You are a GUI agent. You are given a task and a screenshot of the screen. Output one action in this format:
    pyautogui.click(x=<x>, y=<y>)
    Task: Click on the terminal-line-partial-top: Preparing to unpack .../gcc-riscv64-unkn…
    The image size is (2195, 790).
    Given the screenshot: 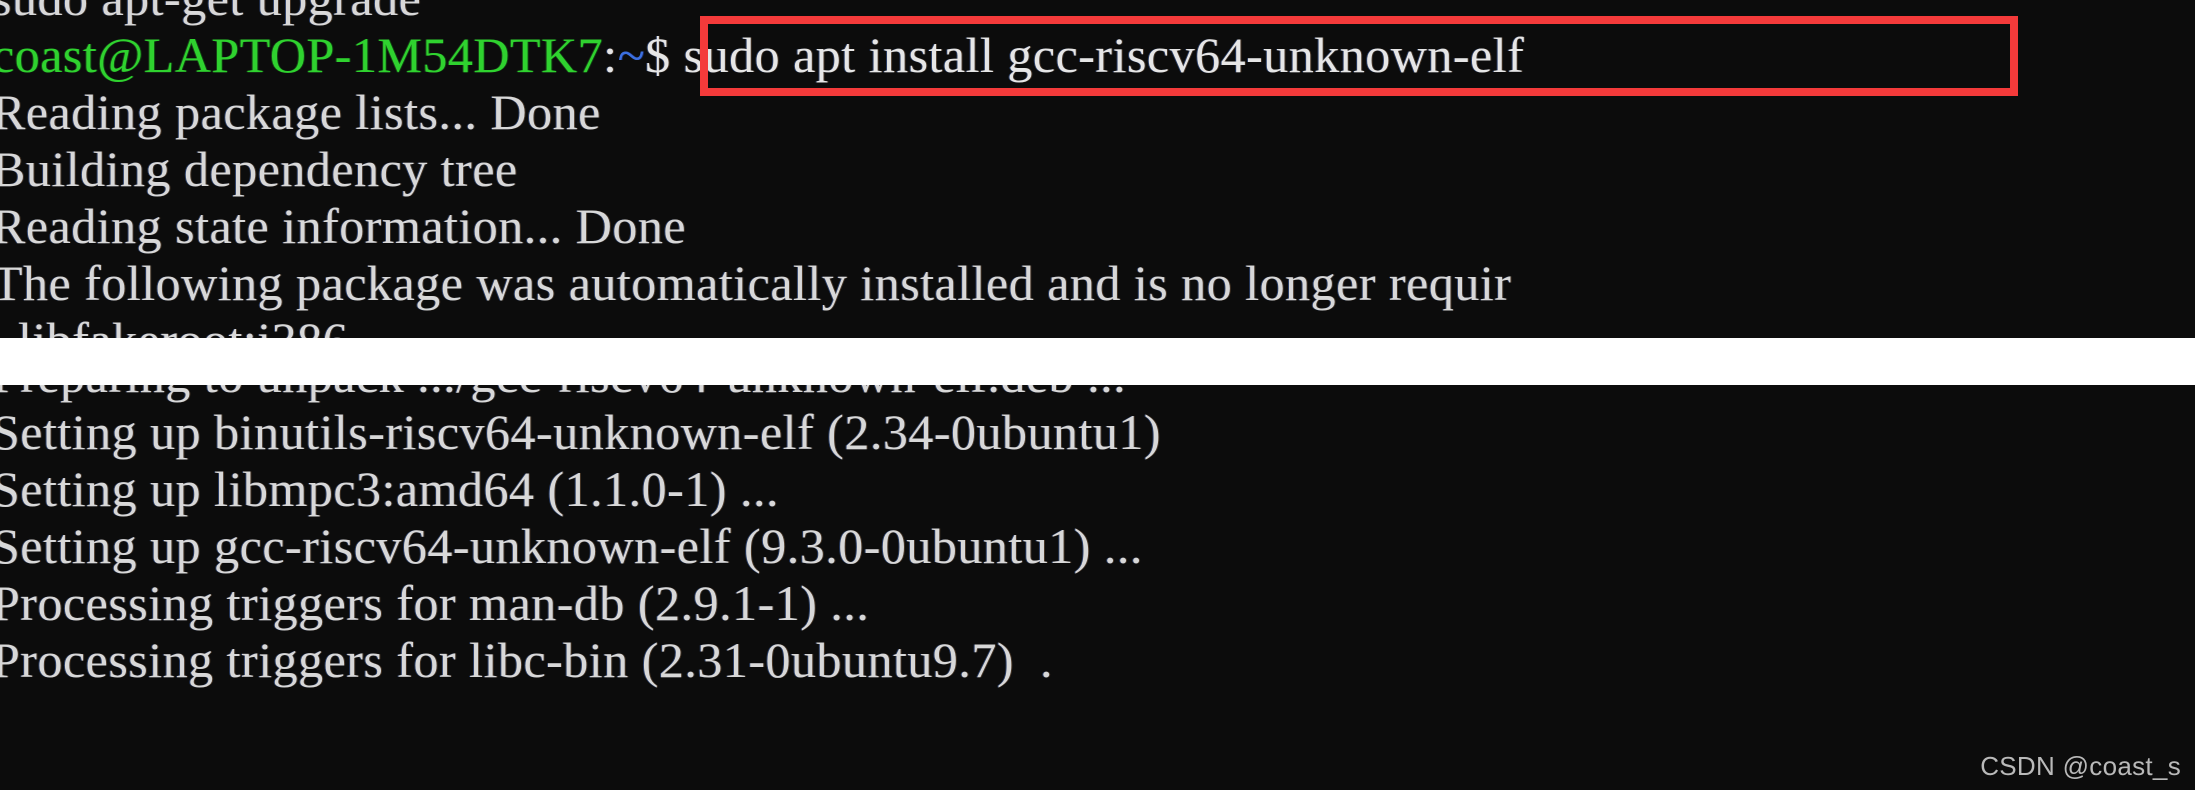 What is the action you would take?
    pyautogui.click(x=1097, y=394)
    